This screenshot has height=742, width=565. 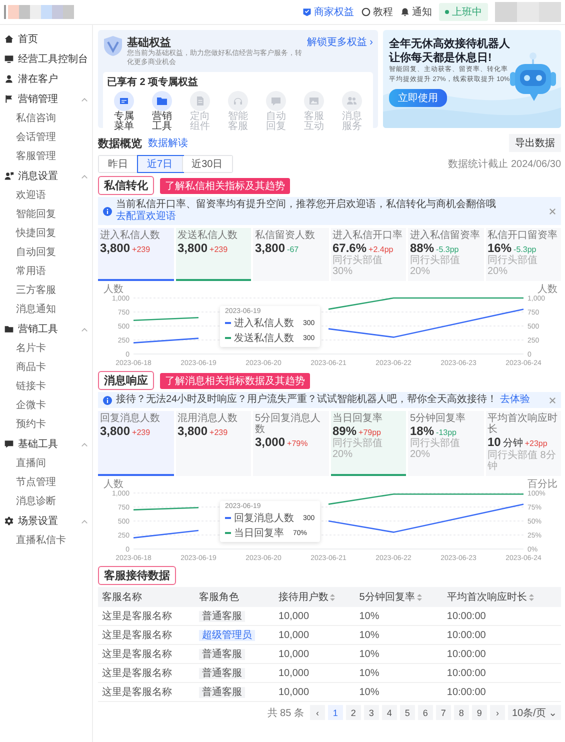 I want to click on page-button: 1, so click(x=335, y=712).